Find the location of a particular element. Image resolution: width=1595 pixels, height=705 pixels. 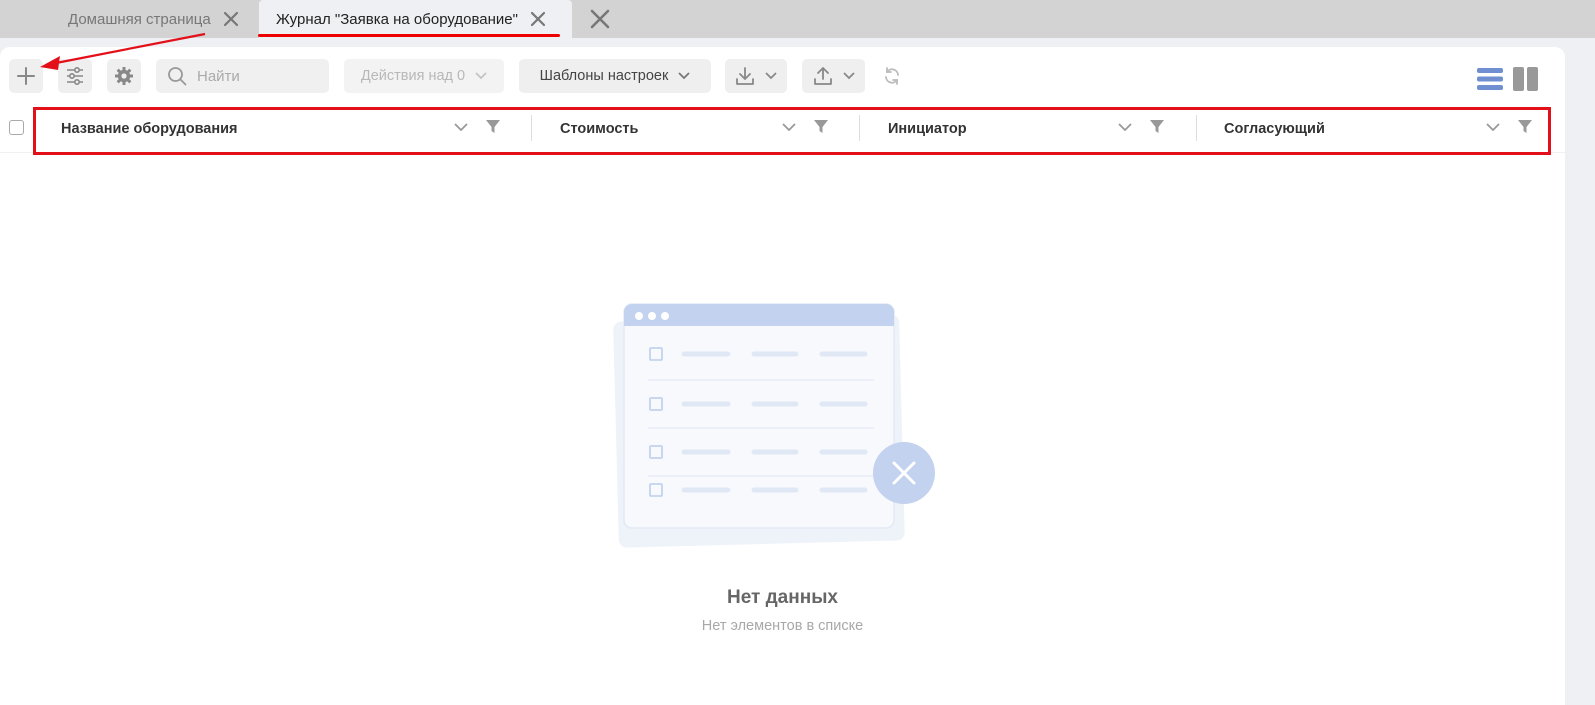

search-placeholder: Найти is located at coordinates (218, 76).